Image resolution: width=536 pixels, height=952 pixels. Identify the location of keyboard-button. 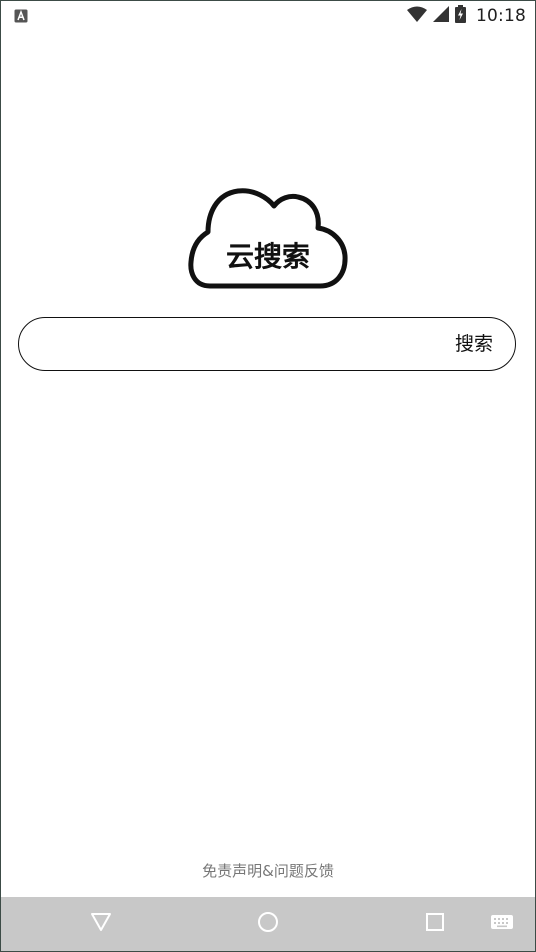
(502, 924).